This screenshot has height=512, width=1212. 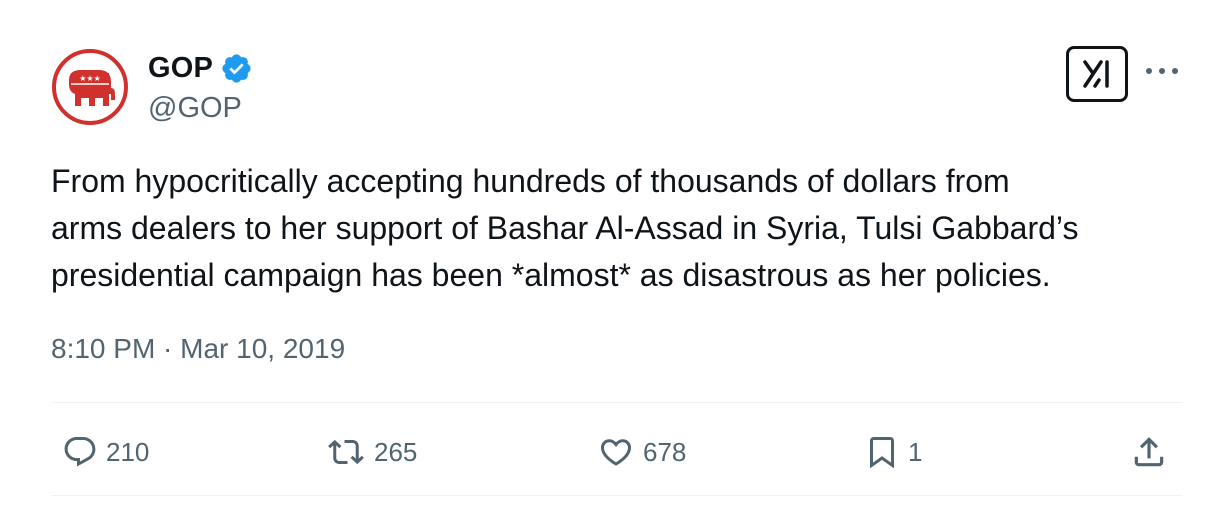 I want to click on tweet-timestamp: 8:10 PM · Mar 10, 2019, so click(x=198, y=349).